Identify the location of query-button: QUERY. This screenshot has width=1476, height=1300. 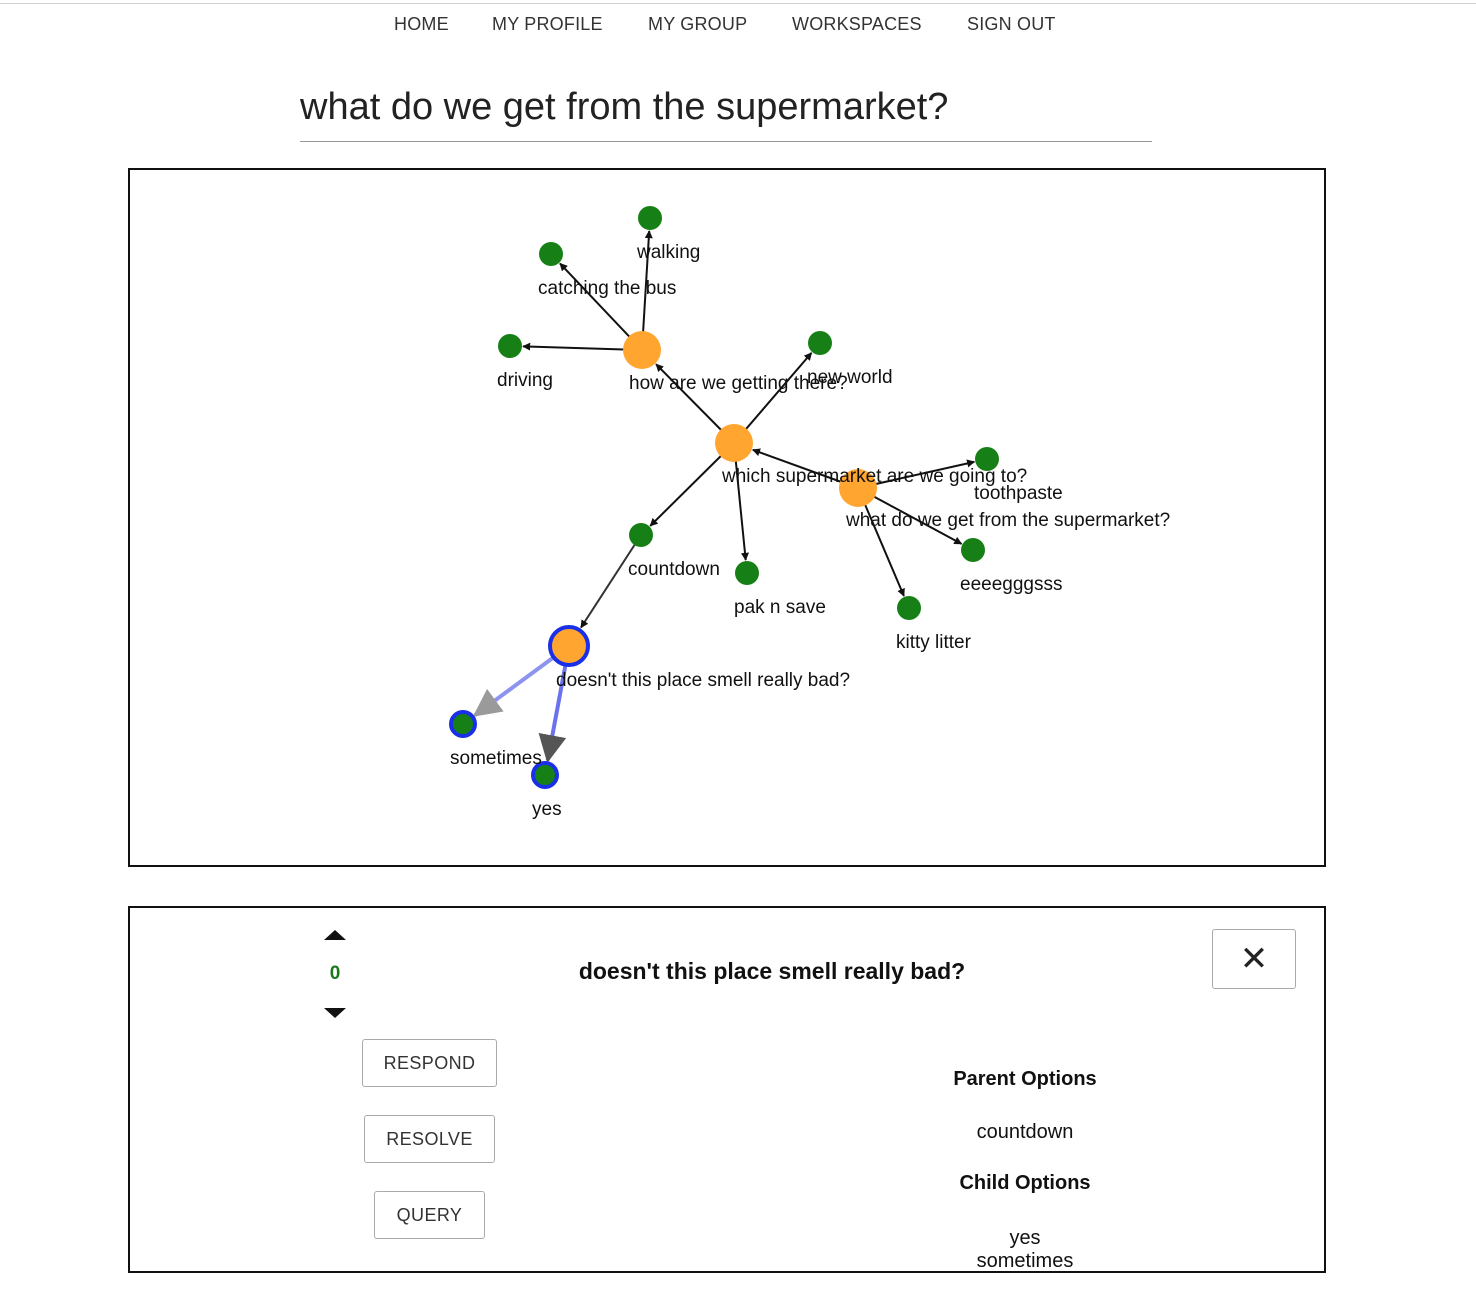
(429, 1215).